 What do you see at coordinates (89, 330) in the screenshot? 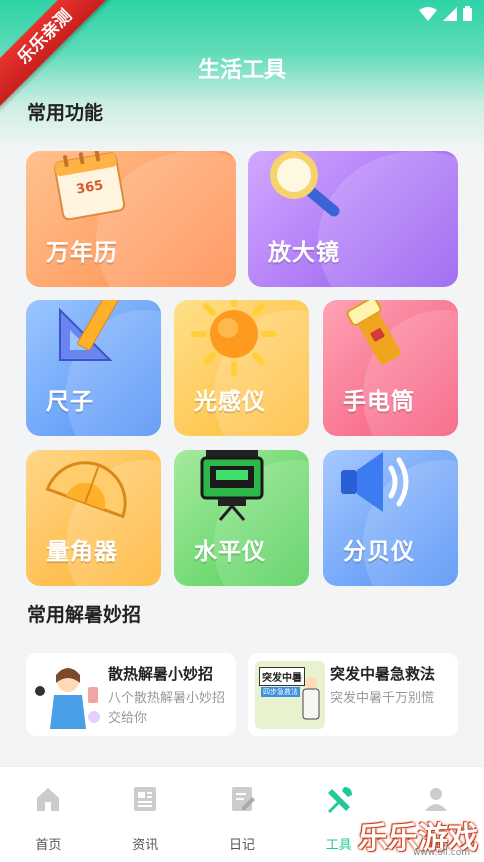
I see `ruler-icon` at bounding box center [89, 330].